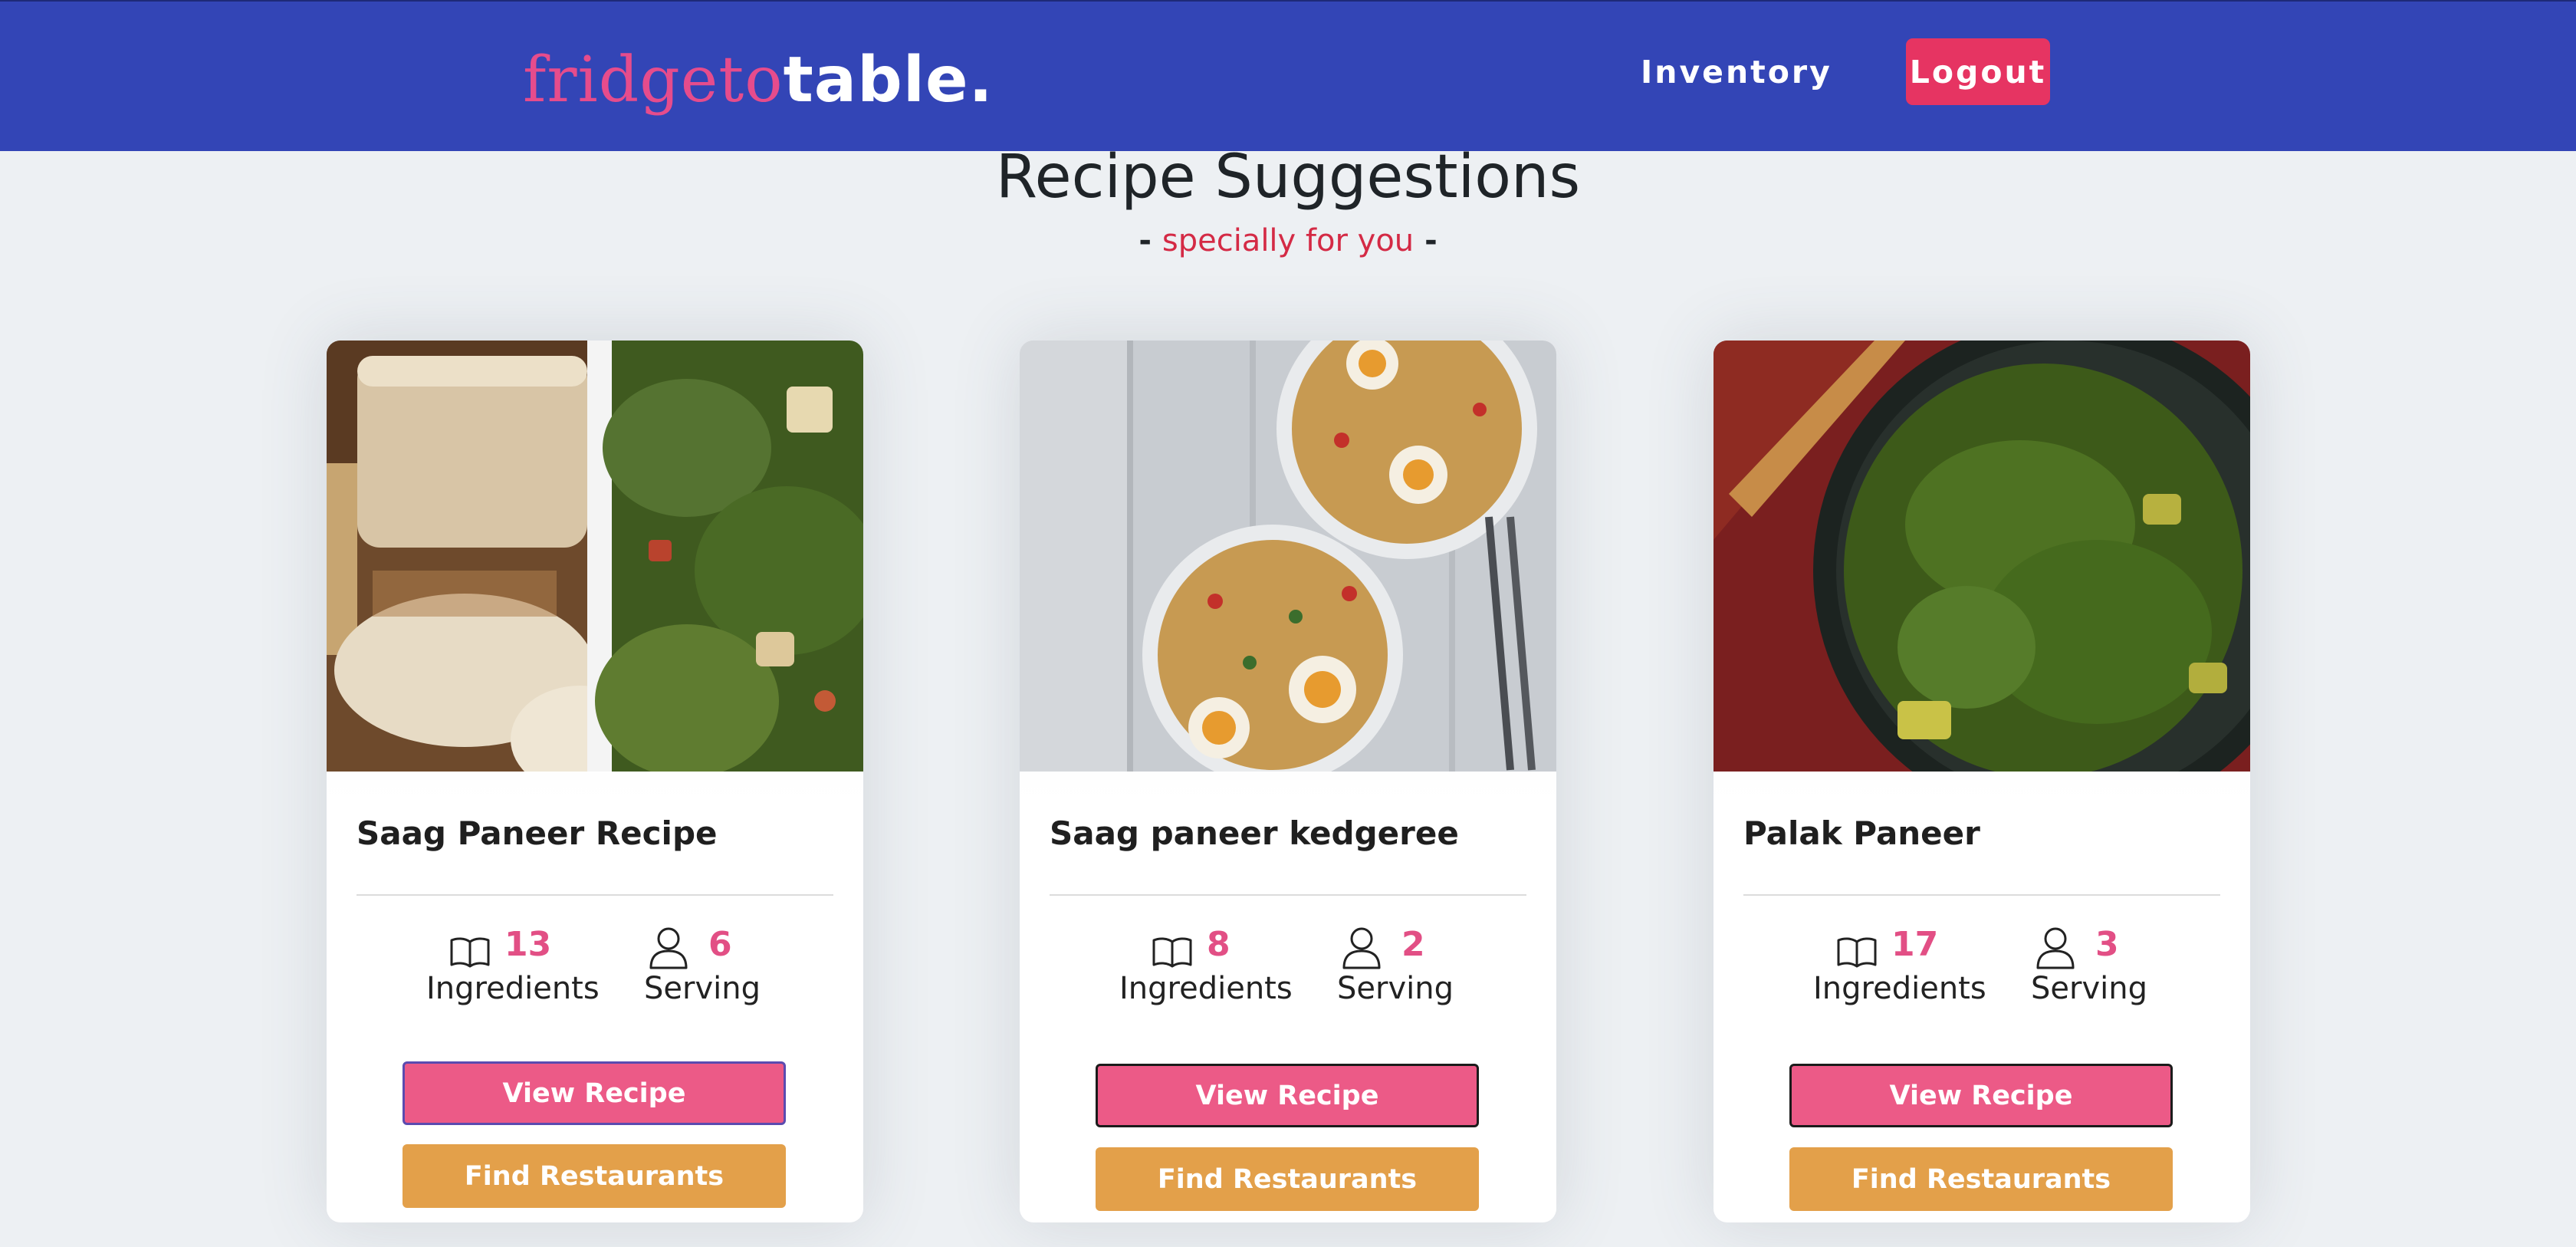  I want to click on logout-button: Logout, so click(1978, 72).